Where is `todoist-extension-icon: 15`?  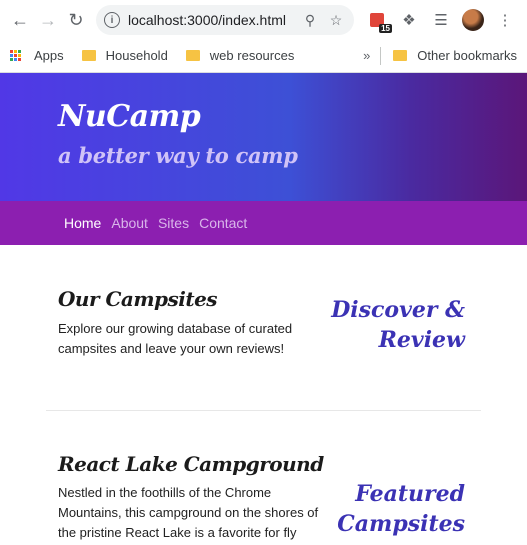 todoist-extension-icon: 15 is located at coordinates (378, 20).